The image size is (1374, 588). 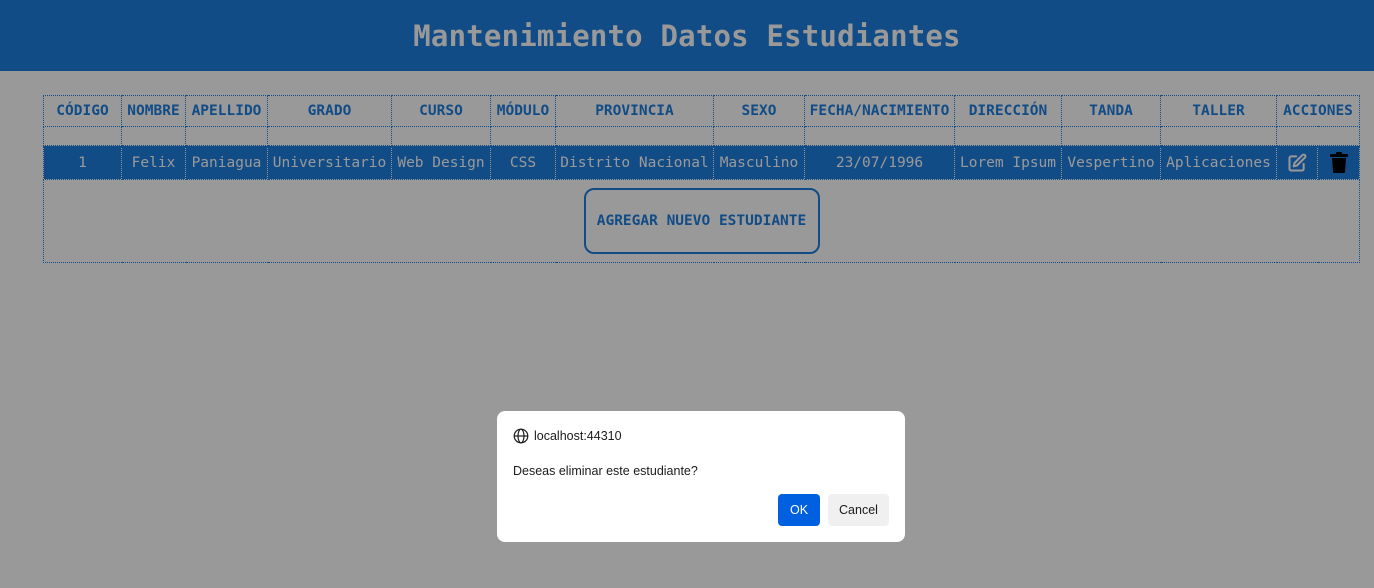 I want to click on dialog-message: Deseas eliminar este estudiante?, so click(x=605, y=471).